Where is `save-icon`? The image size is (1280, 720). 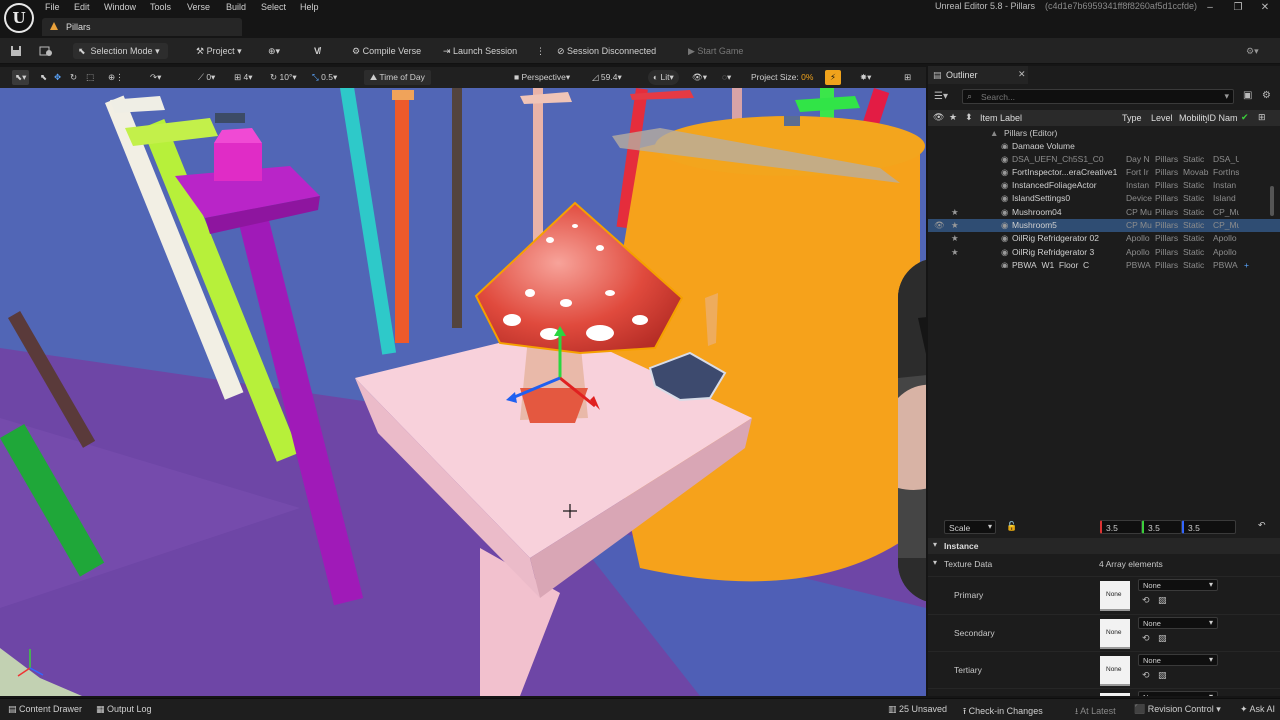 save-icon is located at coordinates (17, 51).